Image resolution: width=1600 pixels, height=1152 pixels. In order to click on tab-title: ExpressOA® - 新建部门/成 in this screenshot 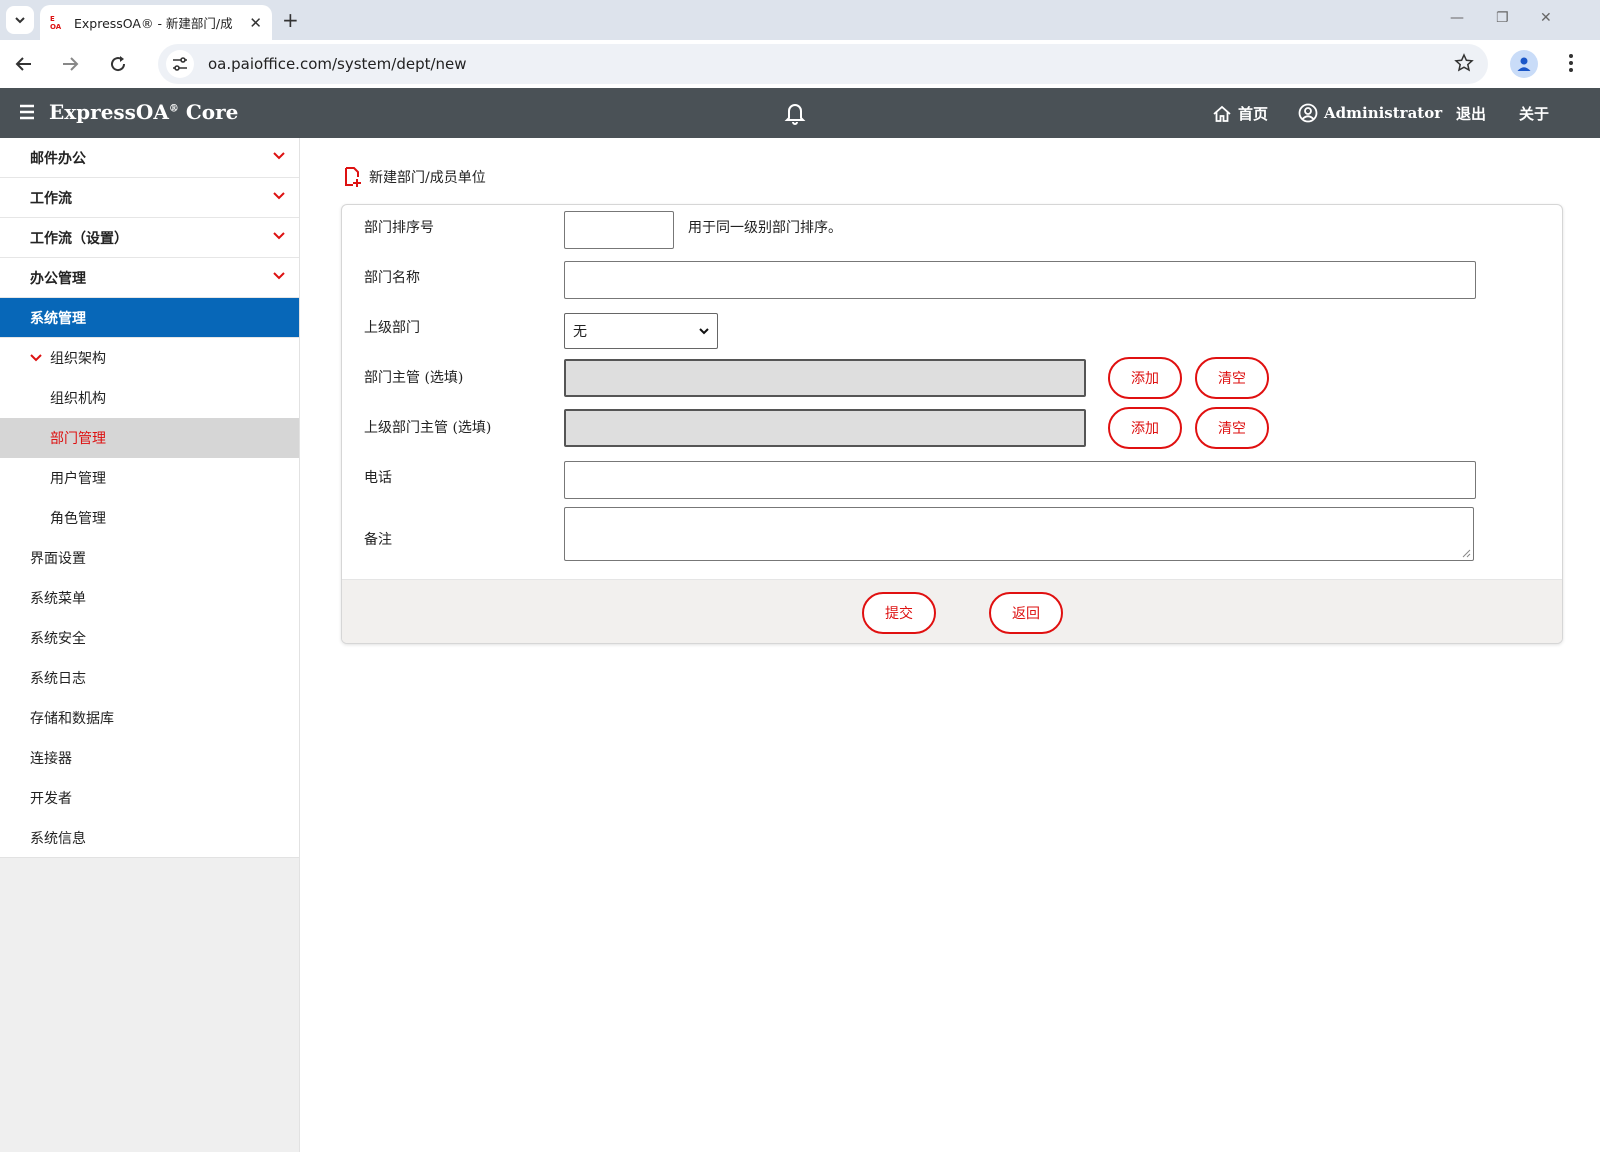, I will do `click(153, 23)`.